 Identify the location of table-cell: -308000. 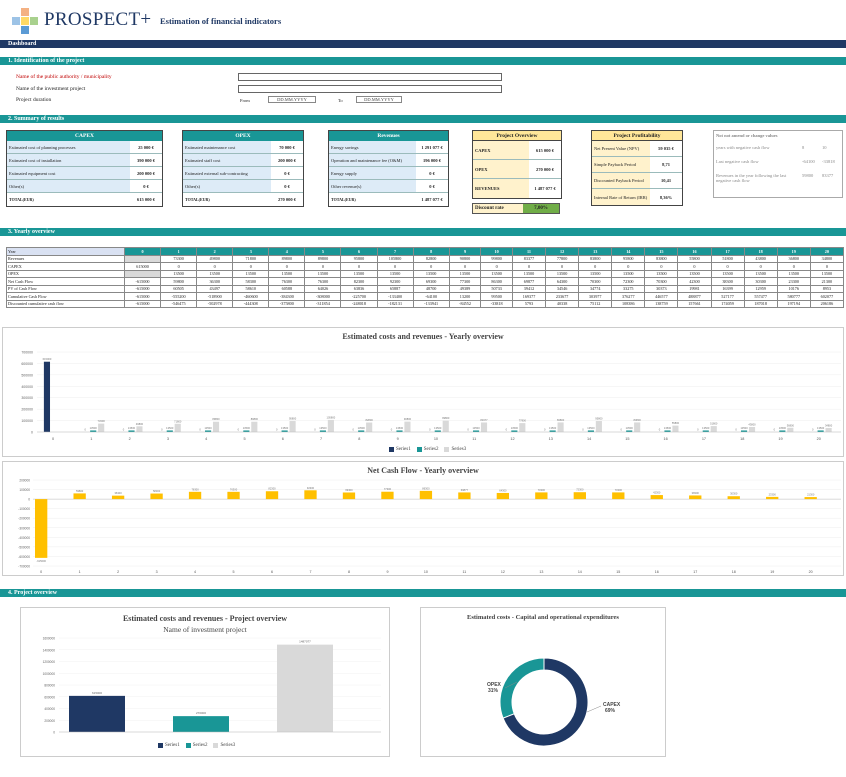
(323, 296).